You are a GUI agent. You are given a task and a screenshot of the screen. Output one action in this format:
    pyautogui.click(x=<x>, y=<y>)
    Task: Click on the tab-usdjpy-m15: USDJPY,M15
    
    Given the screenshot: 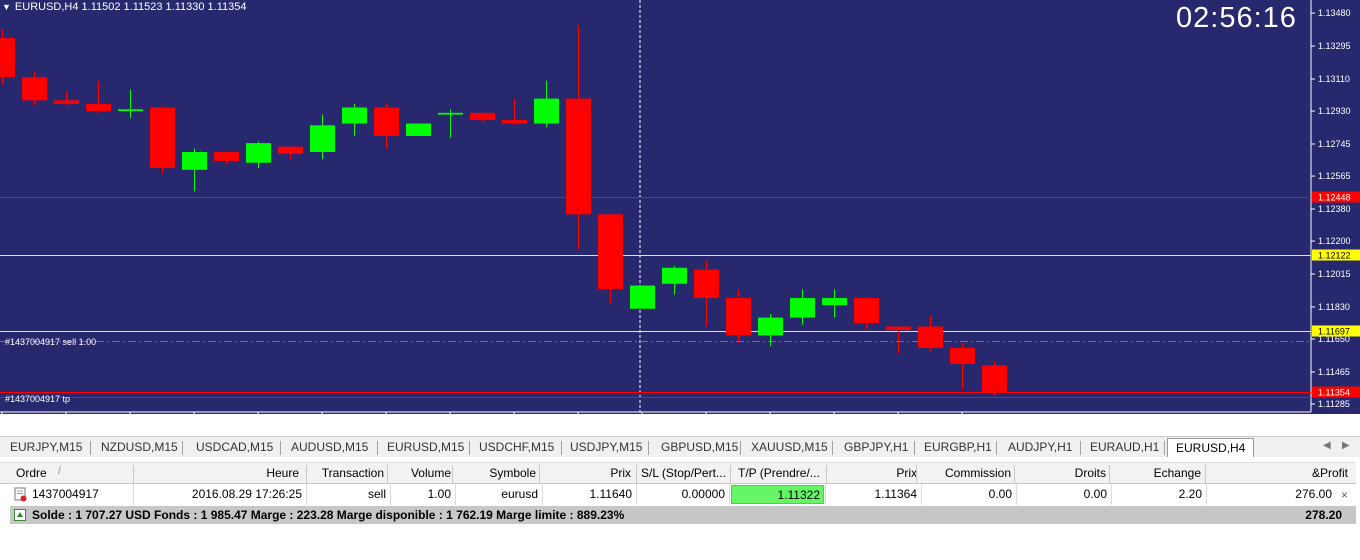 What is the action you would take?
    pyautogui.click(x=606, y=448)
    